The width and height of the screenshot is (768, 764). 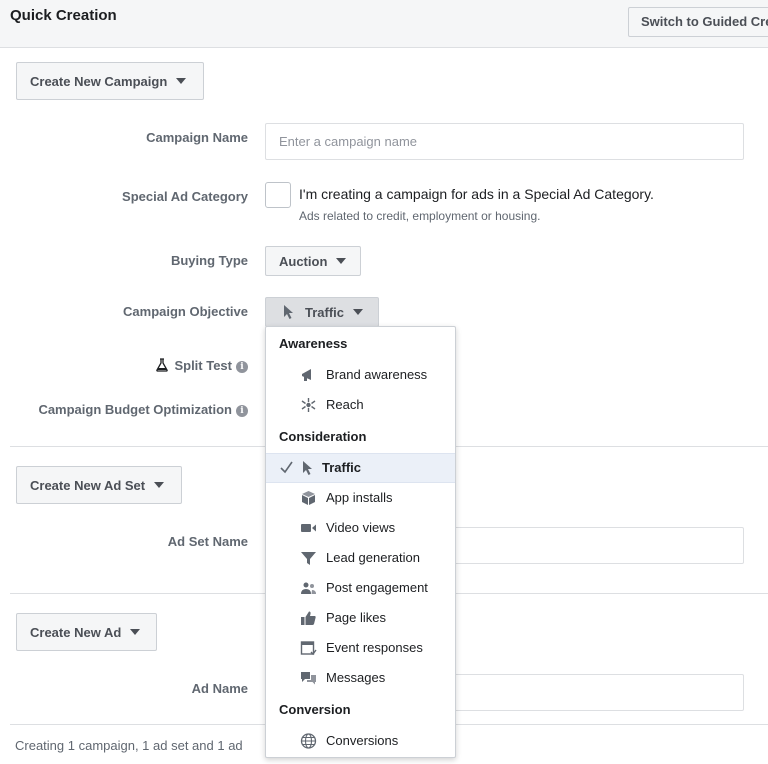 I want to click on menu-item-app-installs: App installs, so click(x=360, y=498).